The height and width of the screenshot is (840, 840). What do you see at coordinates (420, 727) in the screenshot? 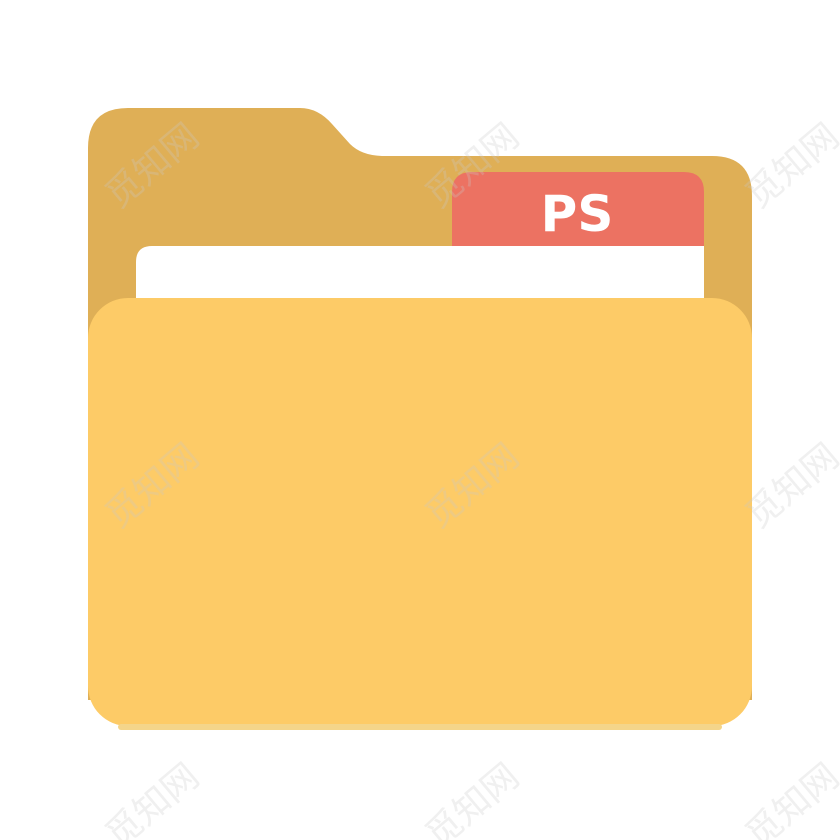
I see `folder-front-shadow` at bounding box center [420, 727].